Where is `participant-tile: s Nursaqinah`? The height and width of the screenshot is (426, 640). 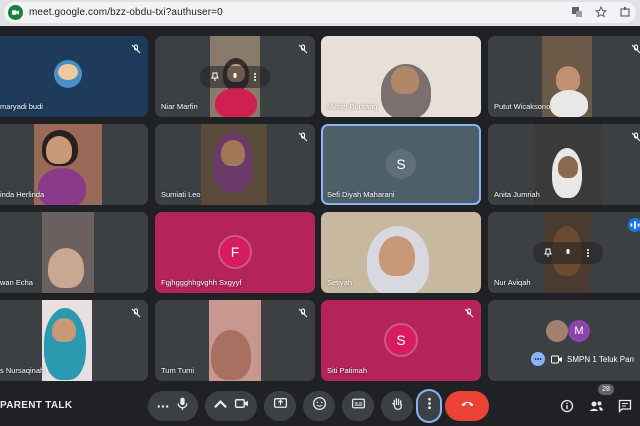 participant-tile: s Nursaqinah is located at coordinates (74, 340).